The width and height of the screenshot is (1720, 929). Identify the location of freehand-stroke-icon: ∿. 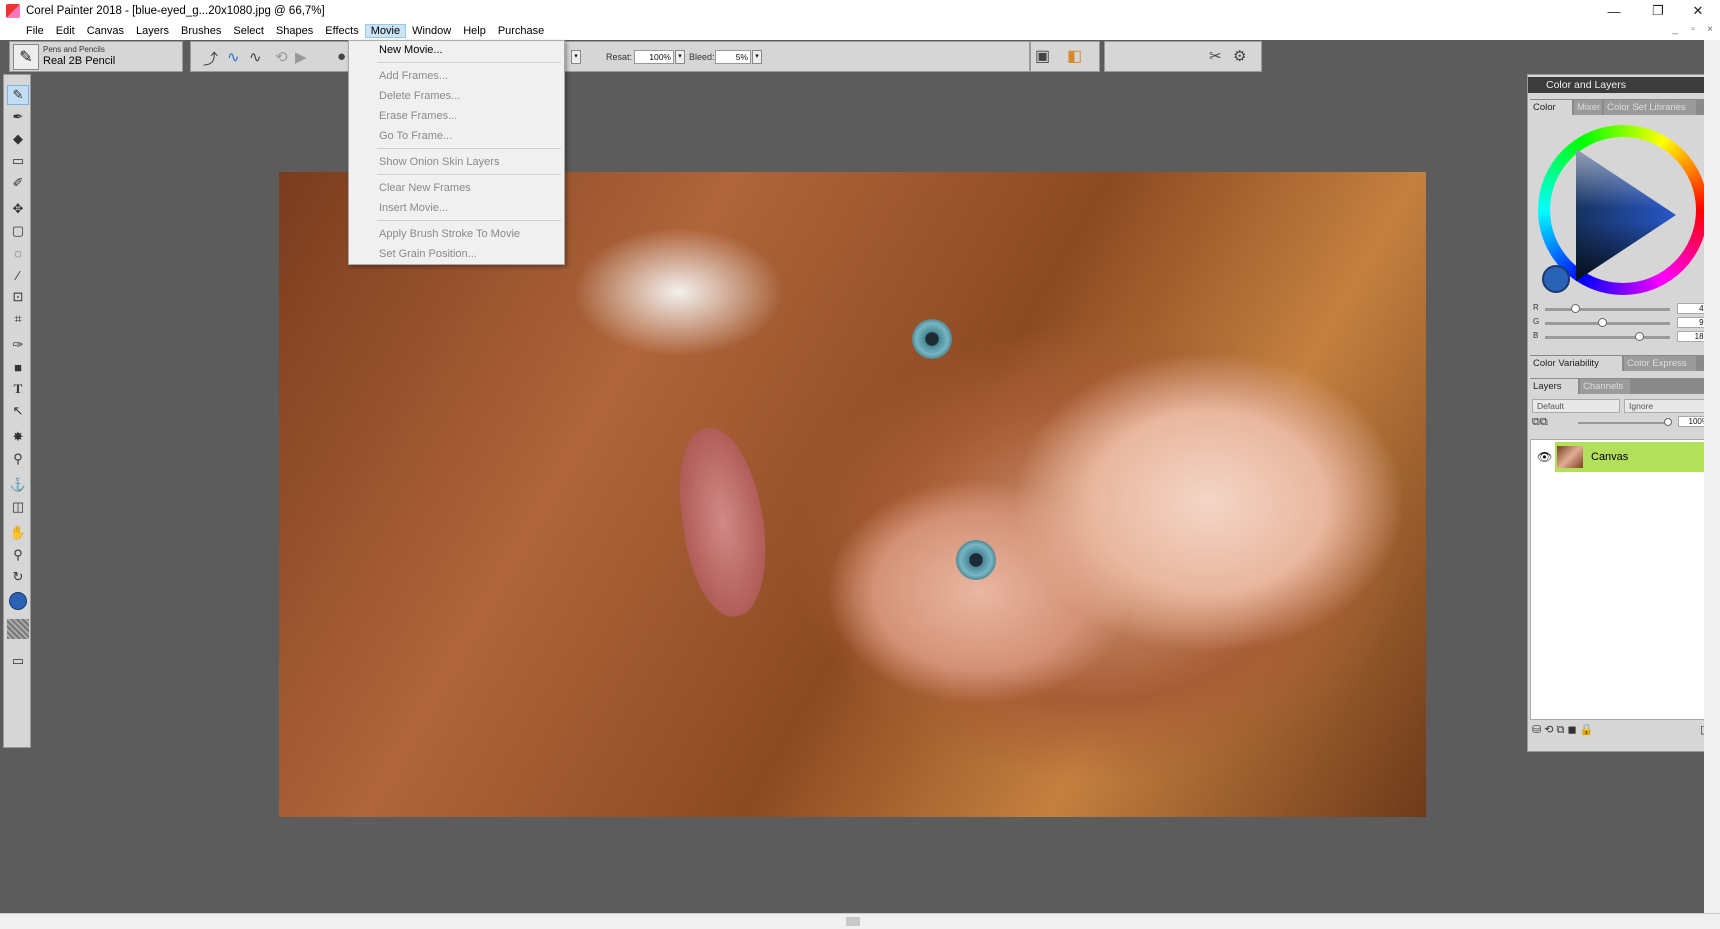
(233, 57).